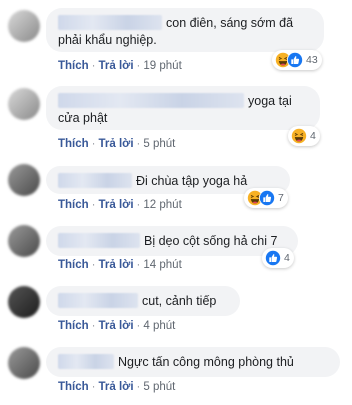 The height and width of the screenshot is (405, 352). I want to click on reaction-summary: 7, so click(266, 198).